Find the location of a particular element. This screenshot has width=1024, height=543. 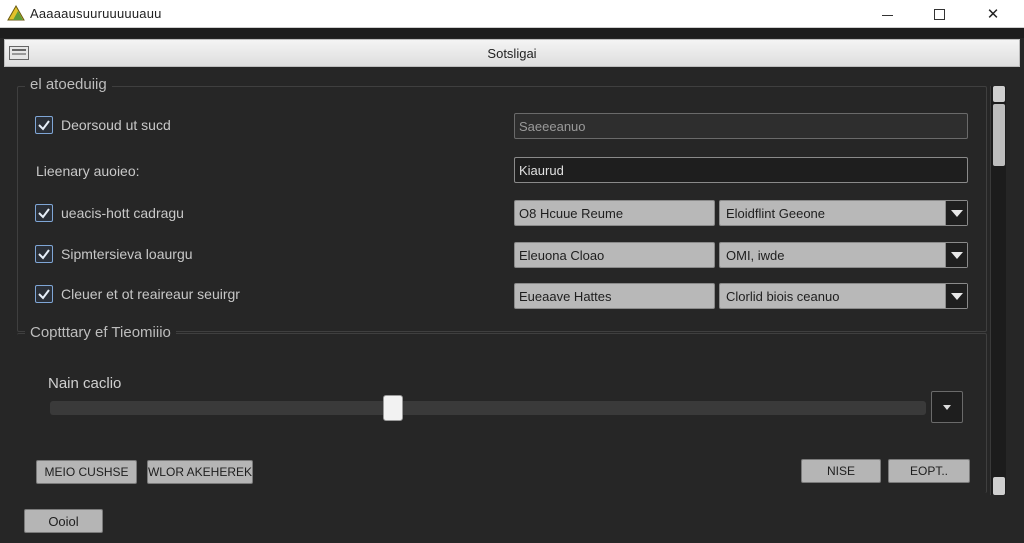

option-4-label: Sipmtersieva loaurgu is located at coordinates (127, 254).